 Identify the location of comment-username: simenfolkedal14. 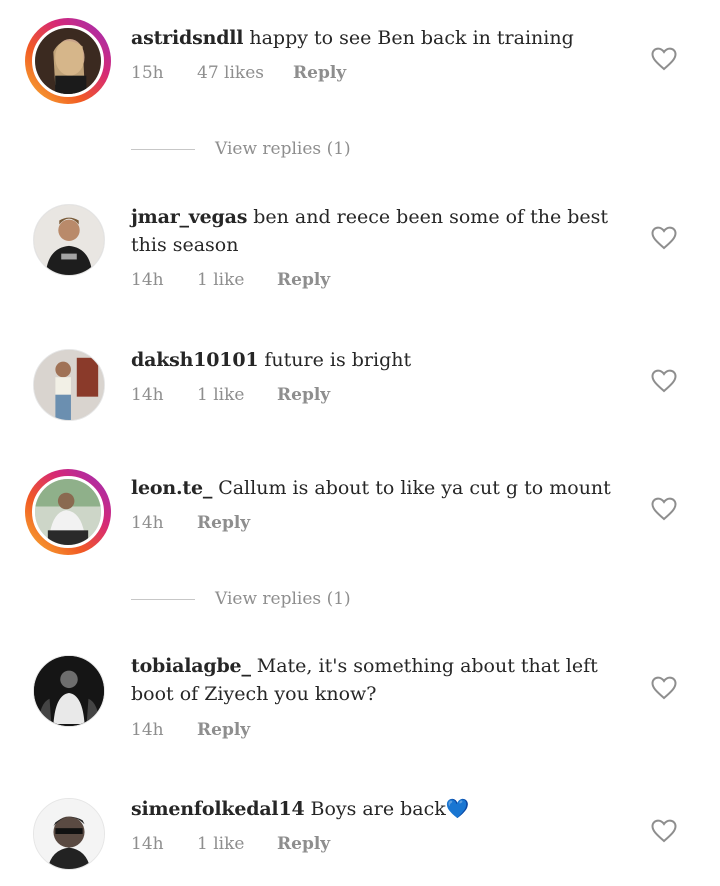
(218, 809).